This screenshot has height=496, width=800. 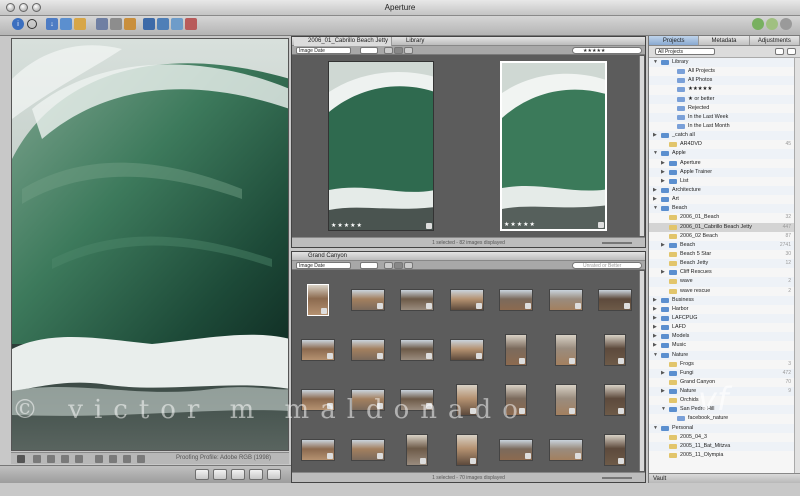 What do you see at coordinates (18, 24) in the screenshot?
I see `inspector-info-icon: i` at bounding box center [18, 24].